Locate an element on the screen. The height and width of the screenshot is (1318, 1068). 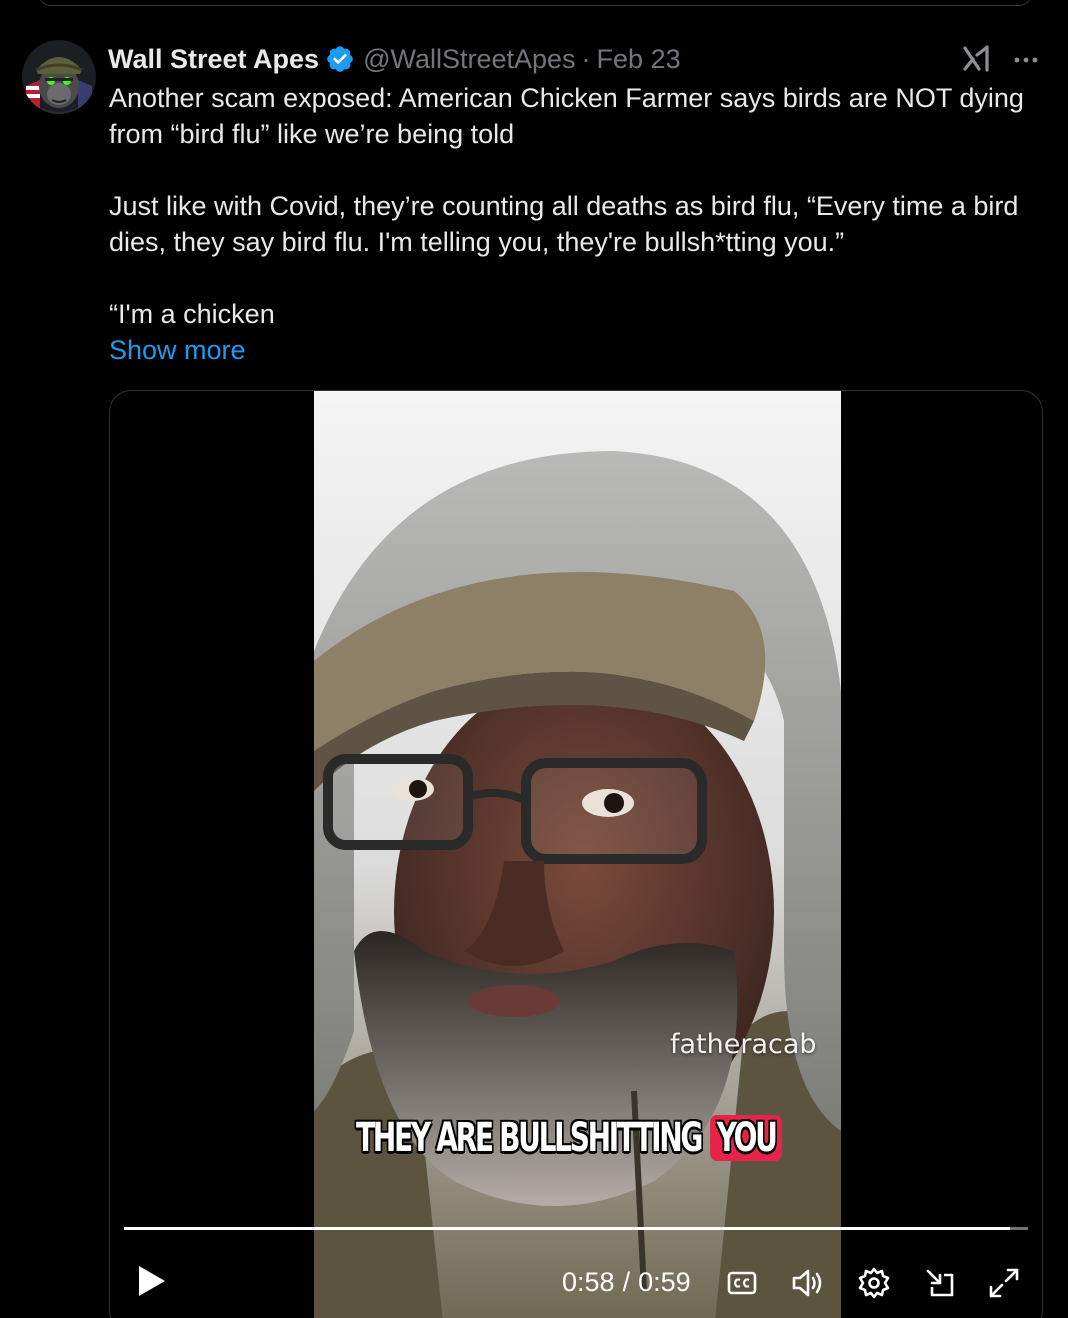
grok-icon is located at coordinates (977, 59).